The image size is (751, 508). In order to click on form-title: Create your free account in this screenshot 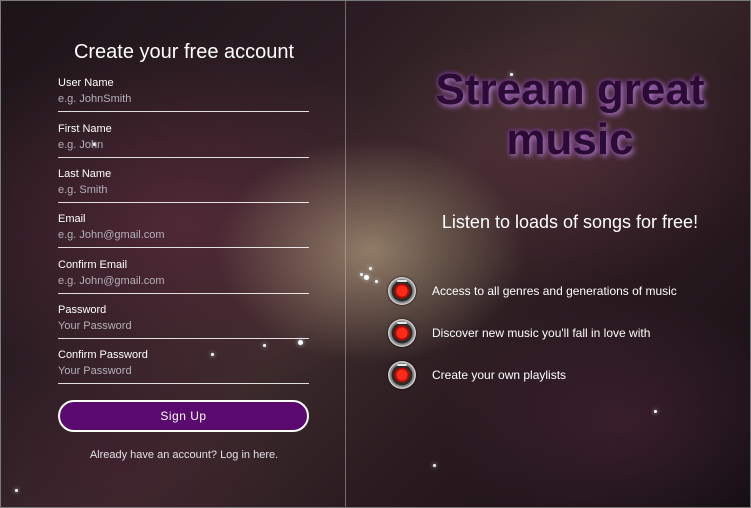, I will do `click(184, 52)`.